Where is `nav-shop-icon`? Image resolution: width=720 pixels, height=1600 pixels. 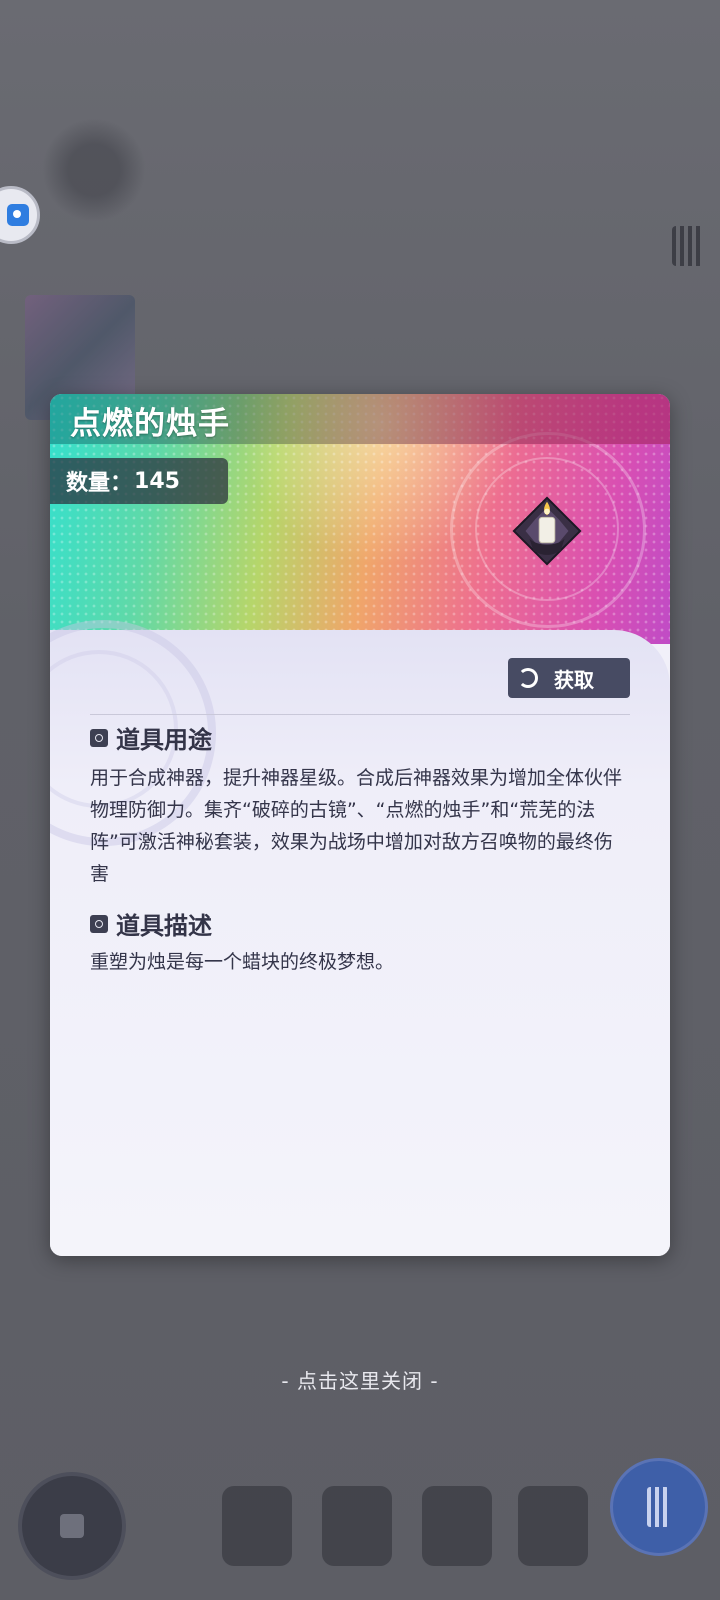 nav-shop-icon is located at coordinates (553, 1526).